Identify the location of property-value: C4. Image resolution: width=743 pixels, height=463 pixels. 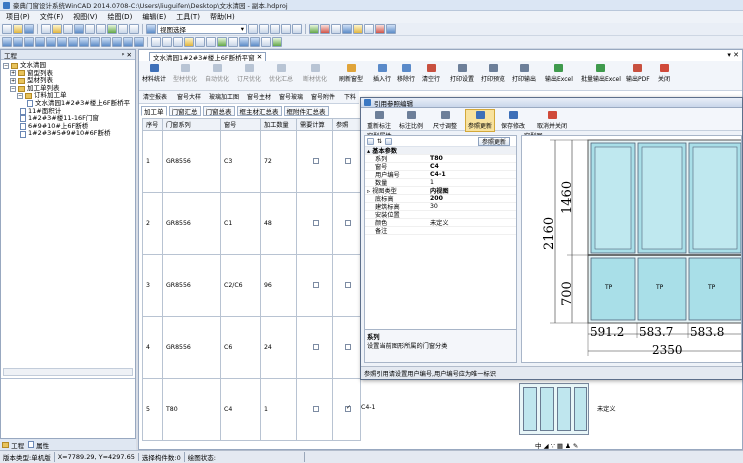
(471, 166).